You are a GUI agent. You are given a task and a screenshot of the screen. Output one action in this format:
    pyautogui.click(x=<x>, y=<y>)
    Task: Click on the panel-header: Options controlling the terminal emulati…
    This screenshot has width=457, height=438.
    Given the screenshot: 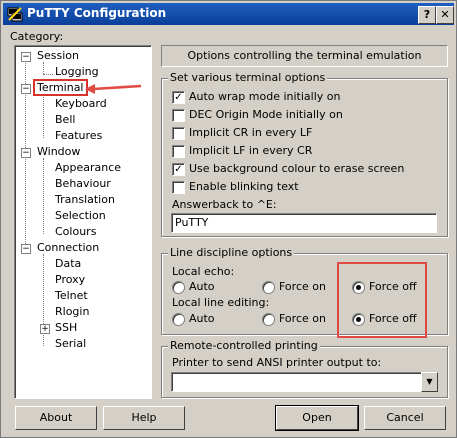 What is the action you would take?
    pyautogui.click(x=304, y=56)
    